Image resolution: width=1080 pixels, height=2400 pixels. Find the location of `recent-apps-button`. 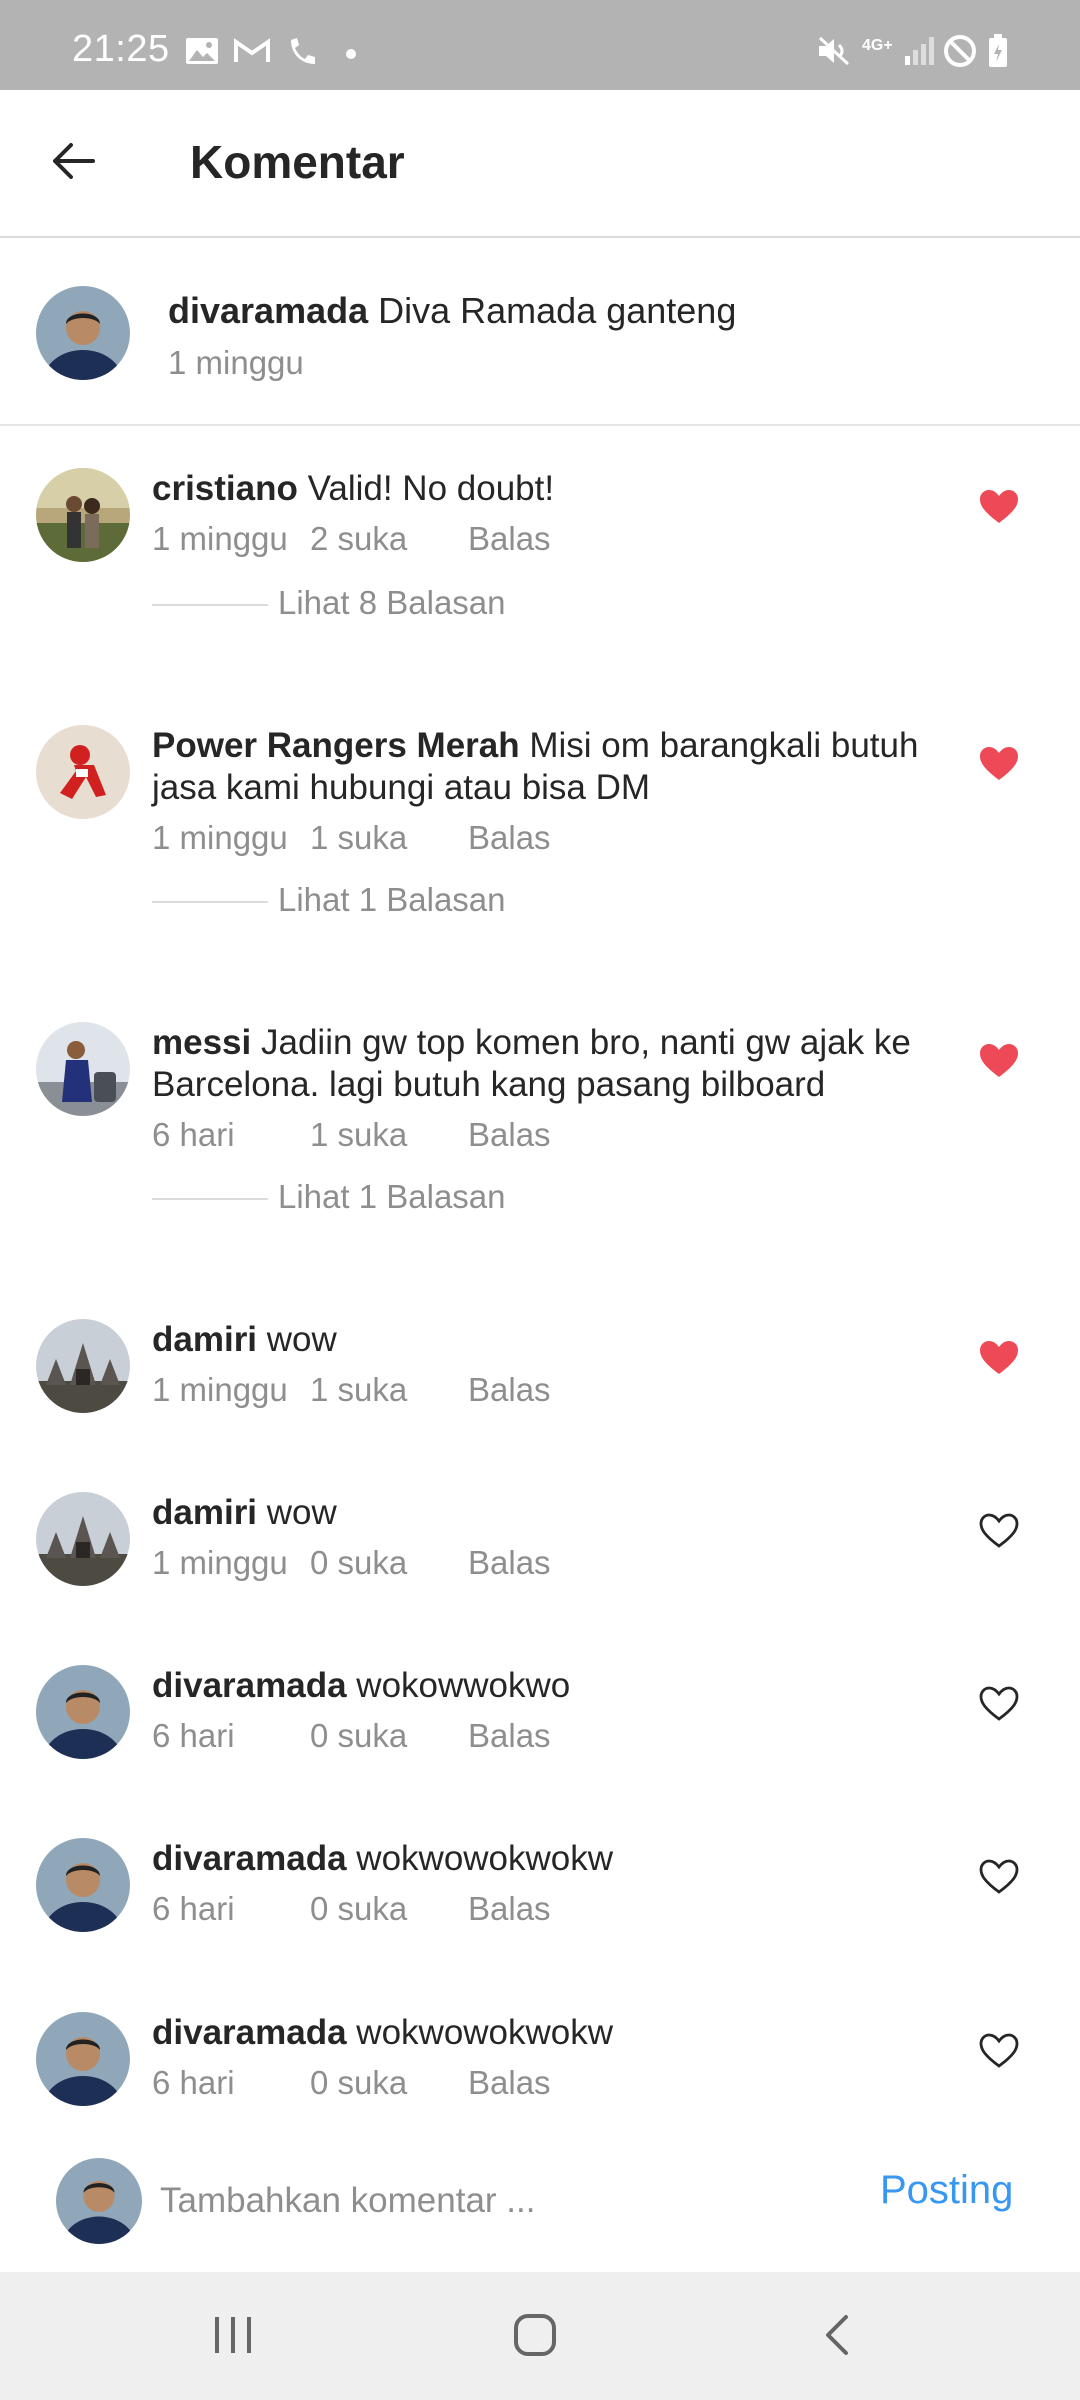

recent-apps-button is located at coordinates (233, 2337).